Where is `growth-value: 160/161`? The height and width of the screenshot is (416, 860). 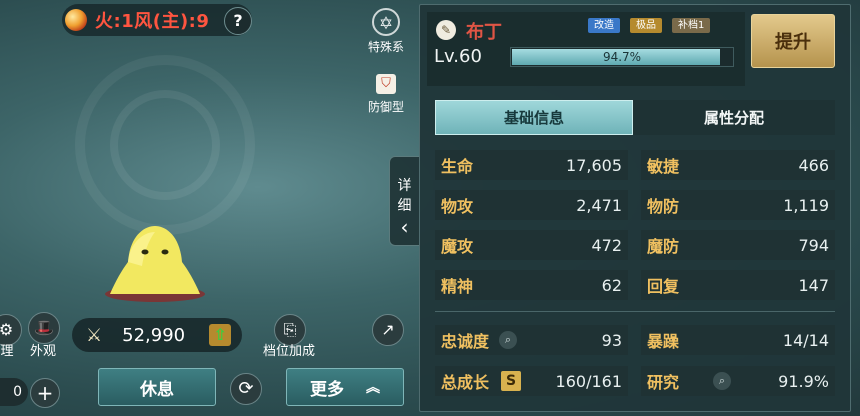 growth-value: 160/161 is located at coordinates (588, 381).